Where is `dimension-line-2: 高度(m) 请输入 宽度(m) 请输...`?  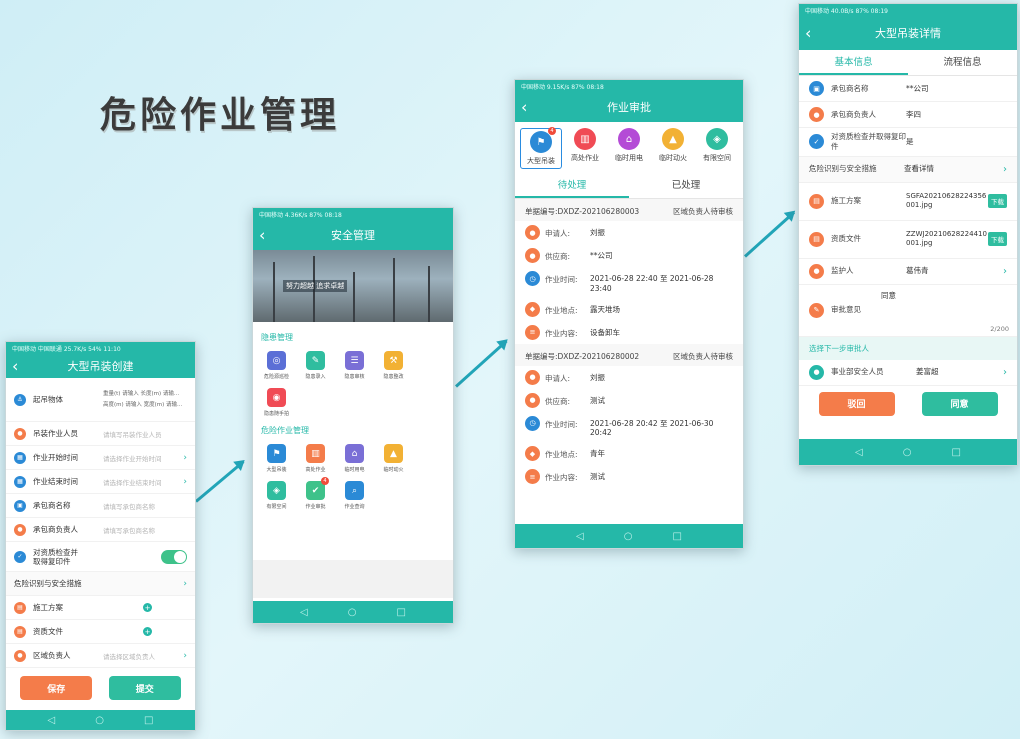 dimension-line-2: 高度(m) 请输入 宽度(m) 请输... is located at coordinates (142, 405).